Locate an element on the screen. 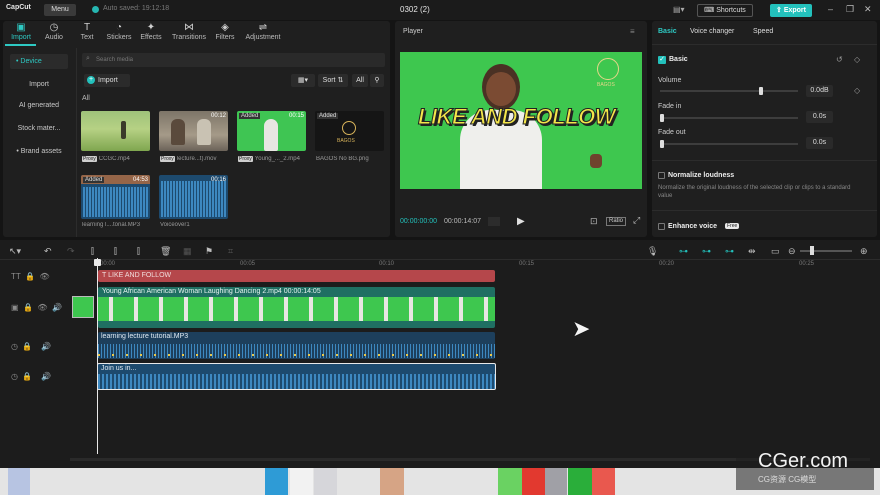  zoom-out-icon: ⊖ is located at coordinates (792, 251).